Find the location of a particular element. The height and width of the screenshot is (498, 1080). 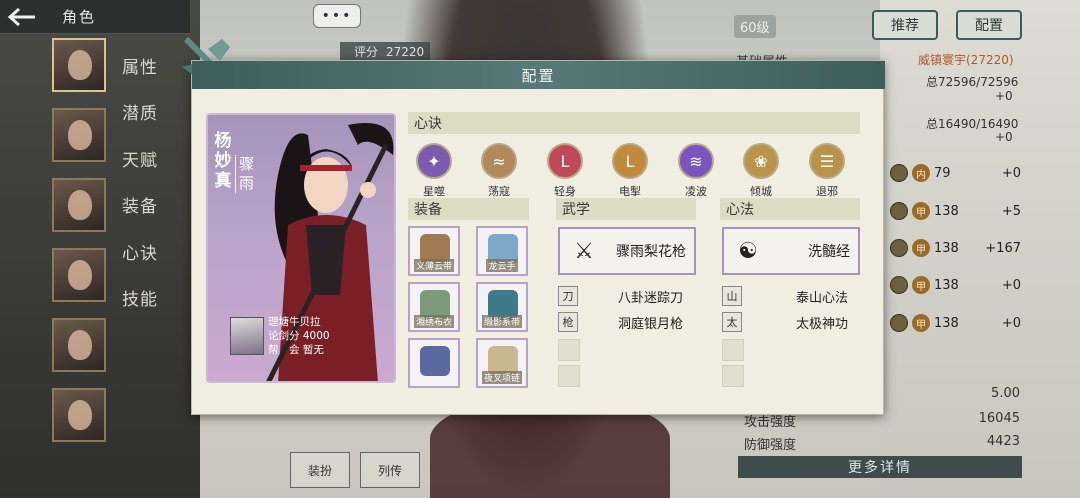

spear-warrior-icon: ⚔ is located at coordinates (584, 251).